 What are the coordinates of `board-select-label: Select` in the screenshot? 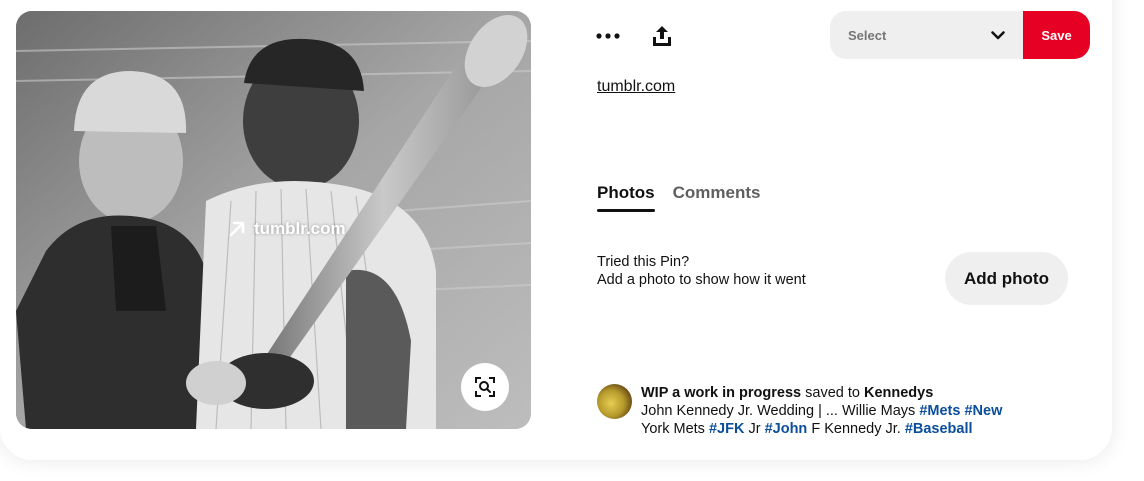 It's located at (867, 35).